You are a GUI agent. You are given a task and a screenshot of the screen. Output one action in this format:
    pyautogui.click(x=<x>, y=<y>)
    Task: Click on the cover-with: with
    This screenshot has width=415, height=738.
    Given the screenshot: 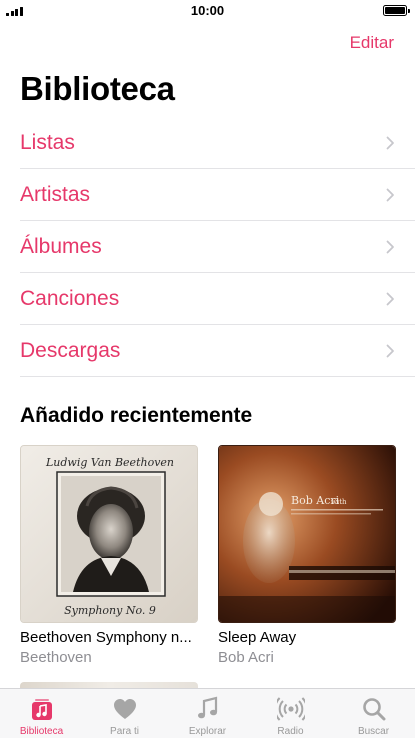 What is the action you would take?
    pyautogui.click(x=339, y=502)
    